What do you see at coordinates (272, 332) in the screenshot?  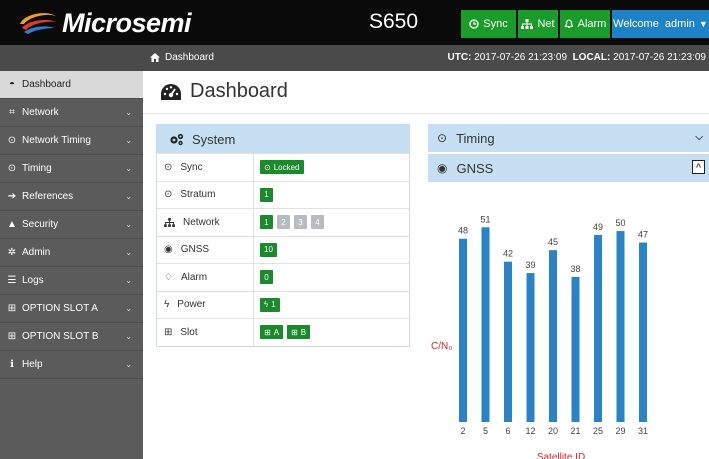 I see `slot-a-badge: ⊞ A` at bounding box center [272, 332].